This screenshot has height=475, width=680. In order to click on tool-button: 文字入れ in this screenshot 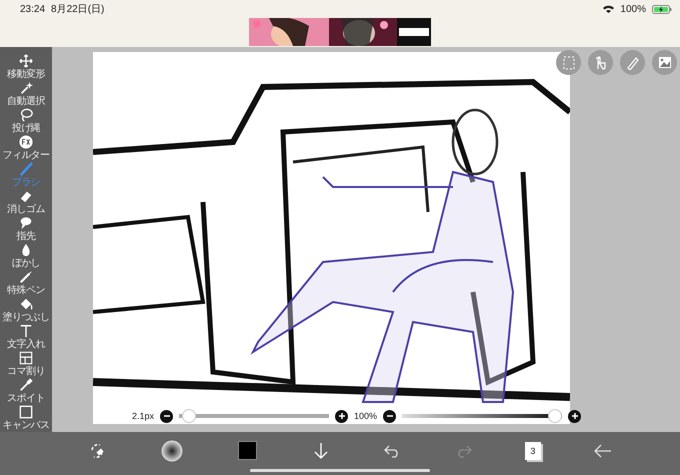, I will do `click(26, 336)`.